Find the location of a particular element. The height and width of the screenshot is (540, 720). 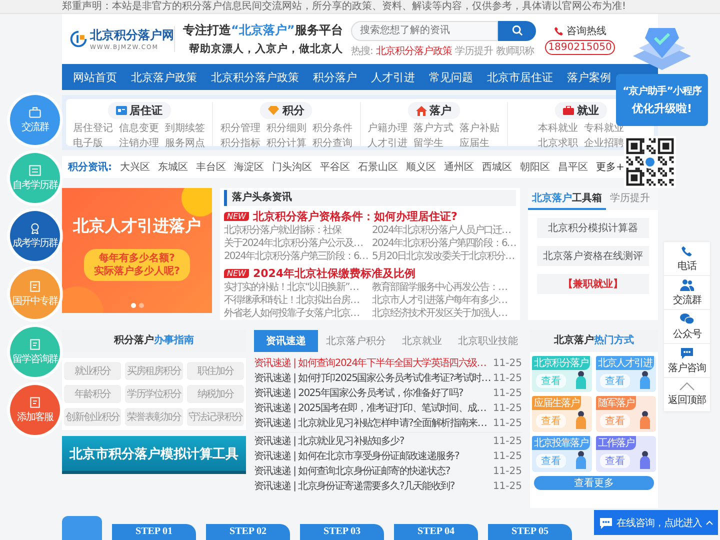

category-link: 应届生 is located at coordinates (480, 143).